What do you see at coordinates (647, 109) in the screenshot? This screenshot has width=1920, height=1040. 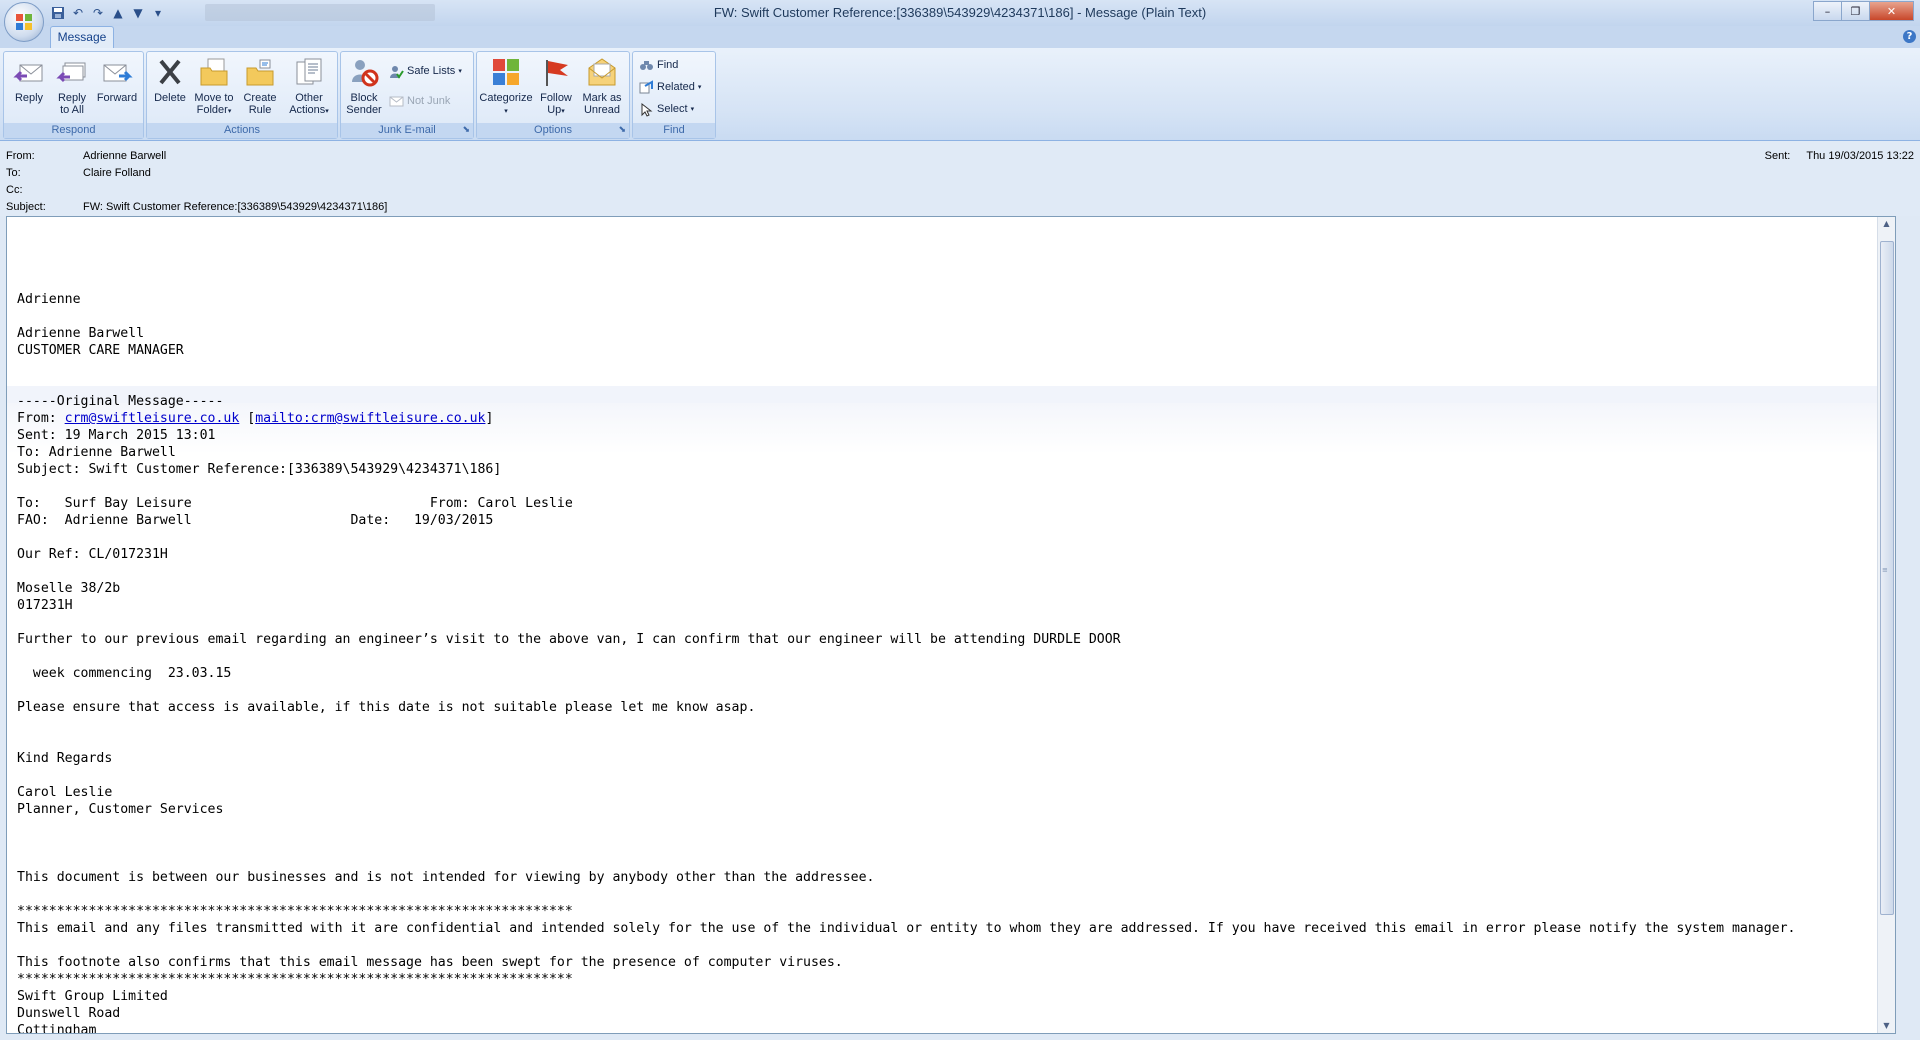 I see `select-icon` at bounding box center [647, 109].